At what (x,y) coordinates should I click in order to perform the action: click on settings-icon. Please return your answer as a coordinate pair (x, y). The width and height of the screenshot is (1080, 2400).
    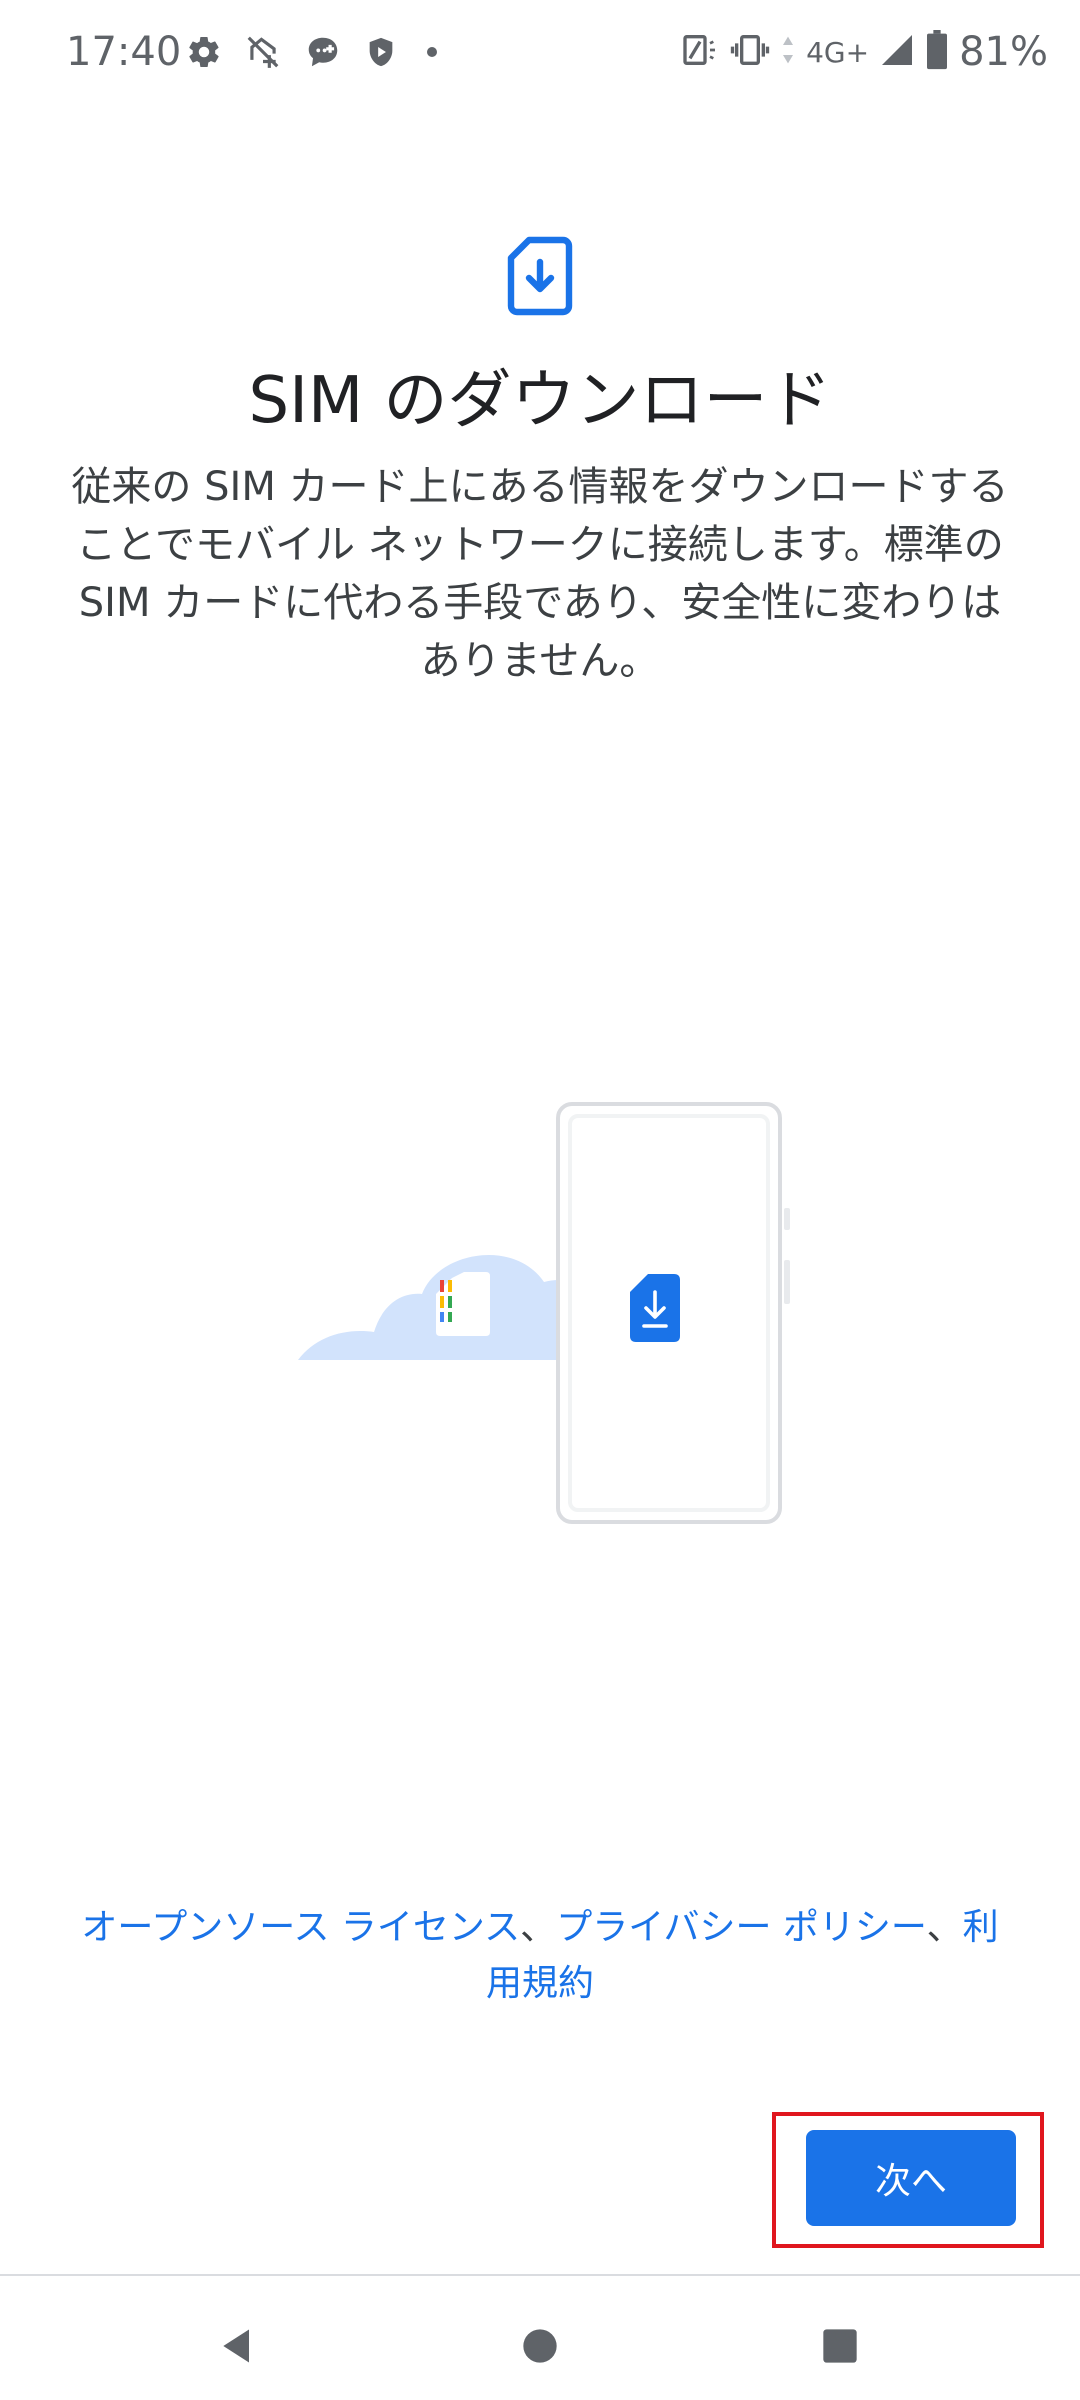
    Looking at the image, I should click on (204, 52).